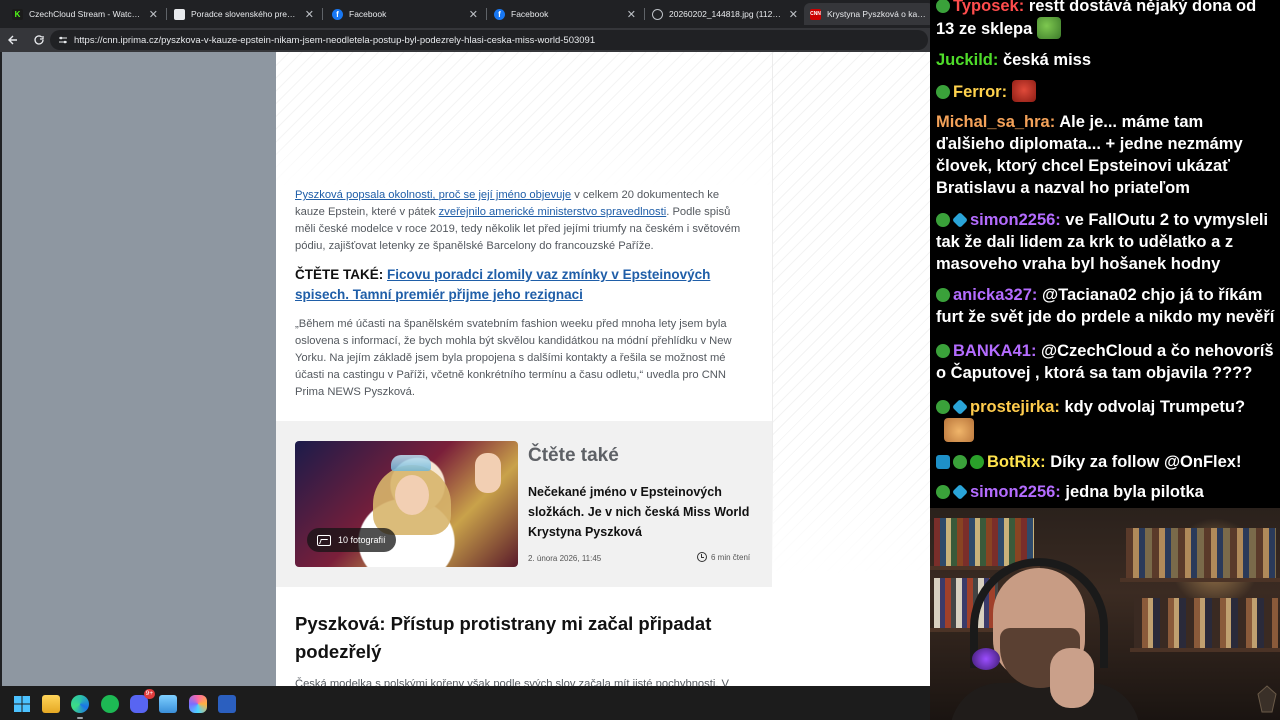 The height and width of the screenshot is (720, 1280). I want to click on chat-text: jedna byla pilotka, so click(1134, 492).